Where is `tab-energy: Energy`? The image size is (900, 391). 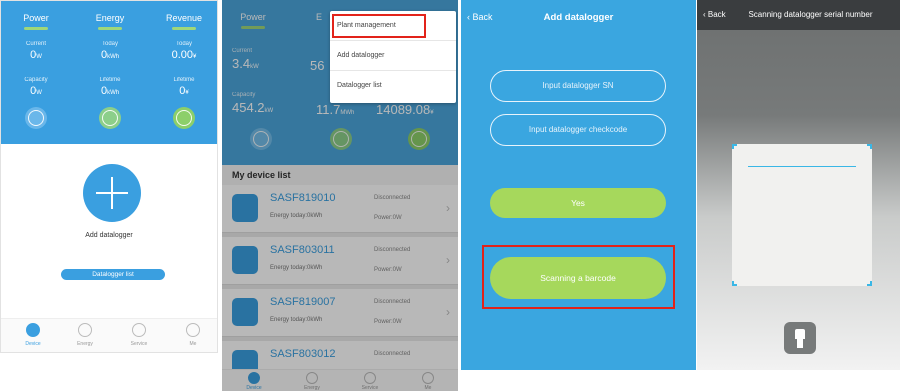
tab-energy: Energy is located at coordinates (110, 21).